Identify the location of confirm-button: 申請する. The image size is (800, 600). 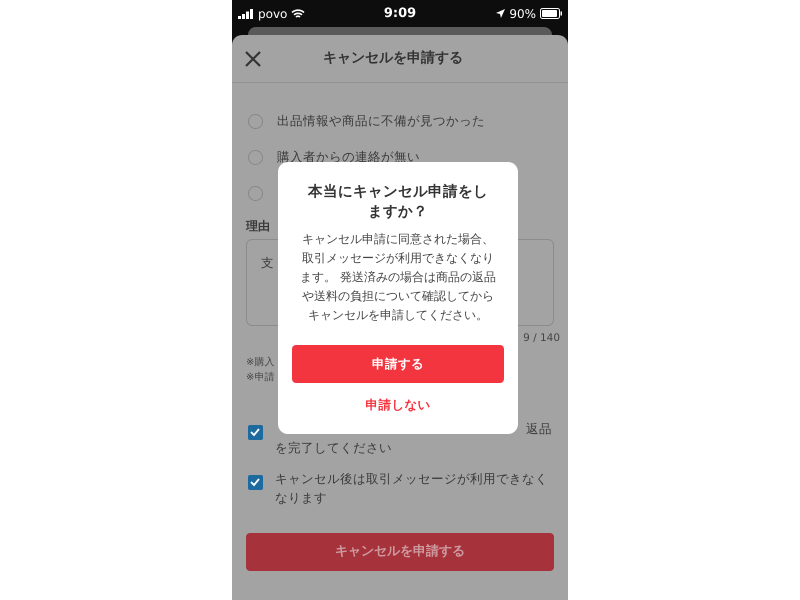
(398, 364).